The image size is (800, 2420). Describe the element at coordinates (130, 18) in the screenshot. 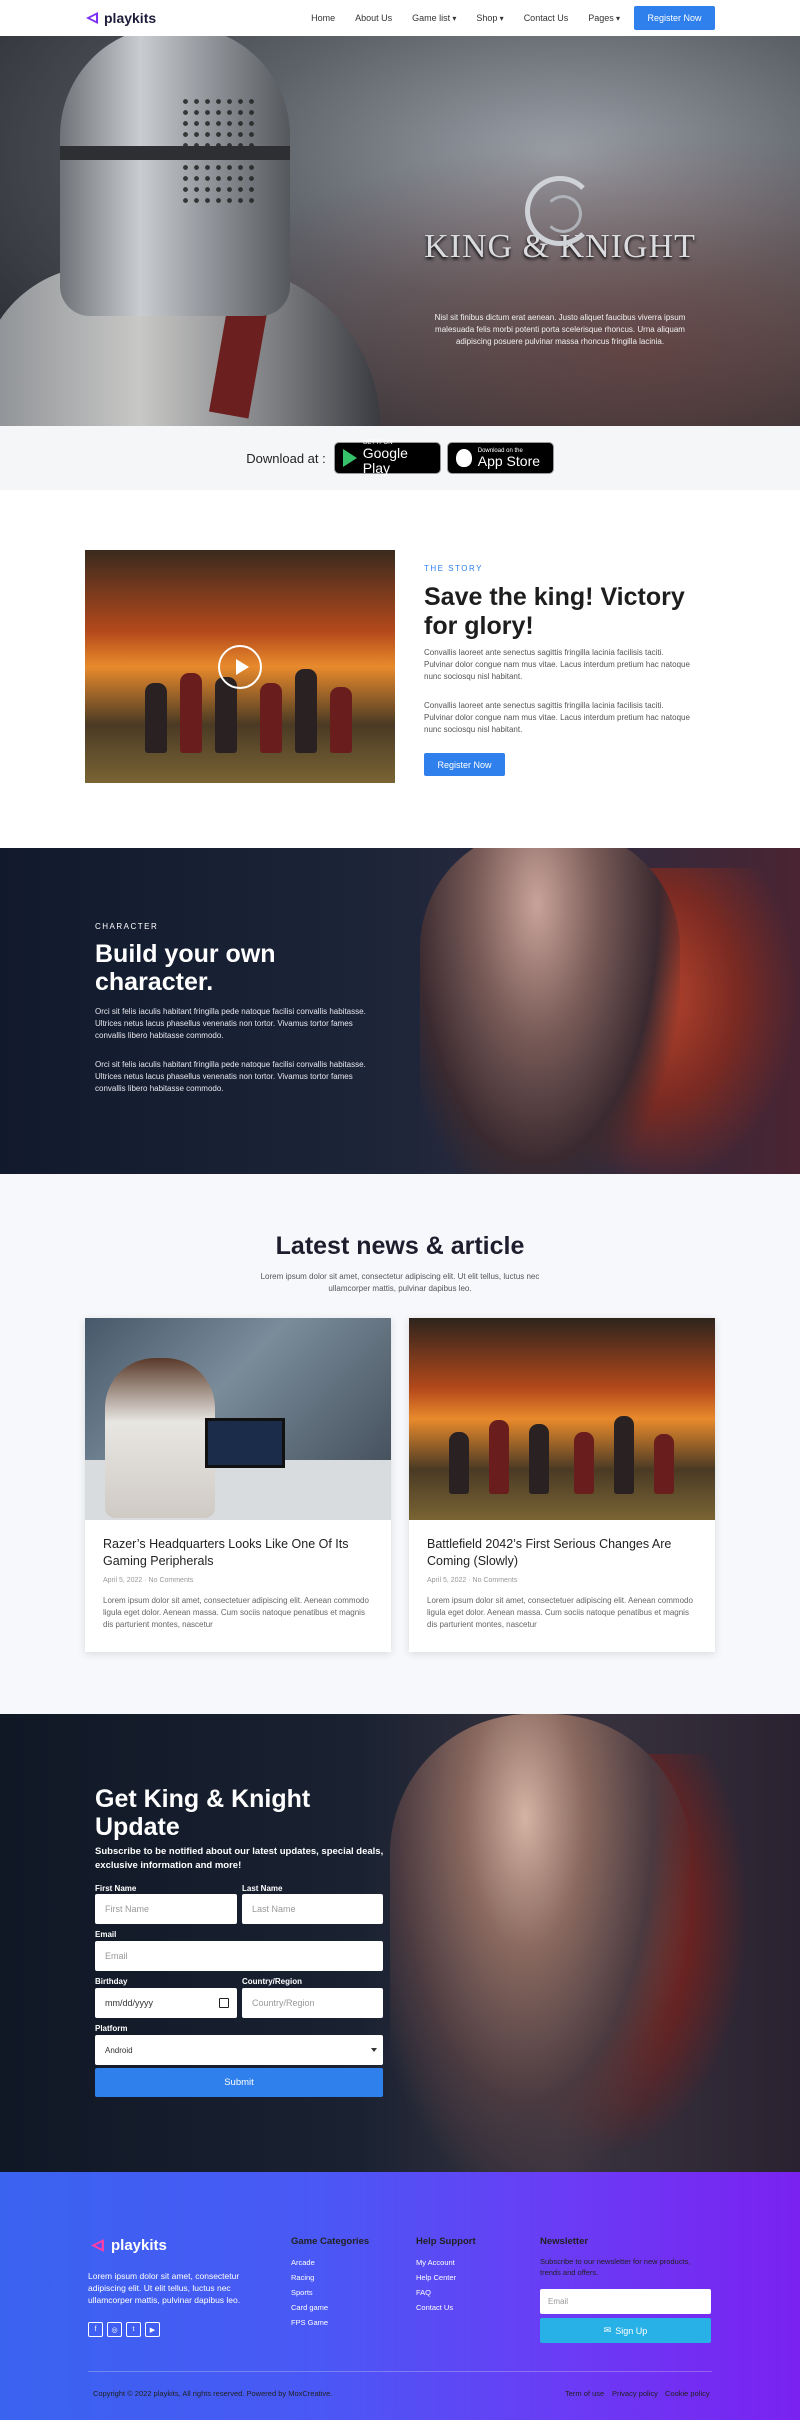

I see `logo-text: playkits` at that location.